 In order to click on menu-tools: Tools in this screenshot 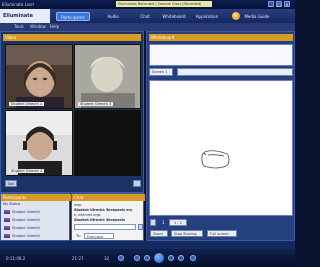, I will do `click(19, 26)`.